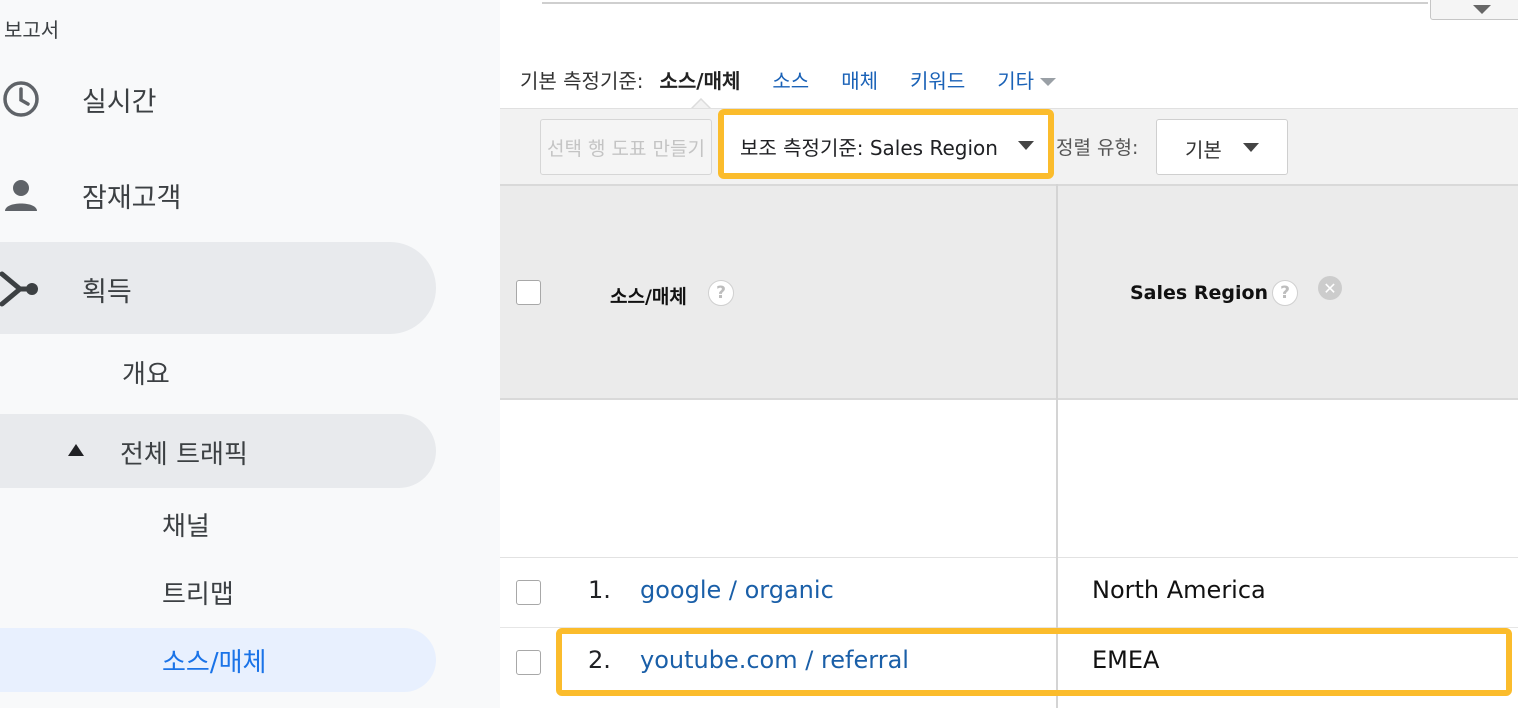  Describe the element at coordinates (1009, 479) in the screenshot. I see `table-summary-row` at that location.